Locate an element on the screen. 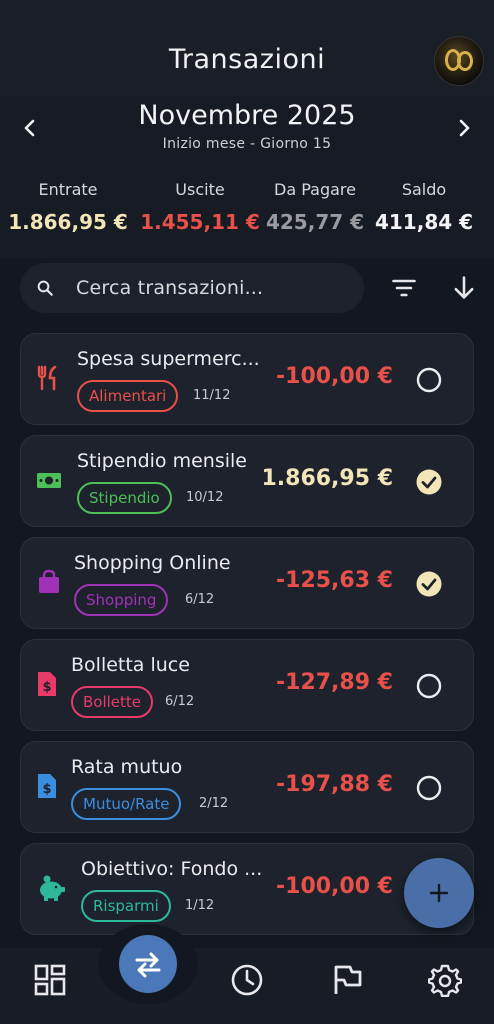 Image resolution: width=494 pixels, height=1024 pixels. transaction-date: 11/12 is located at coordinates (212, 395).